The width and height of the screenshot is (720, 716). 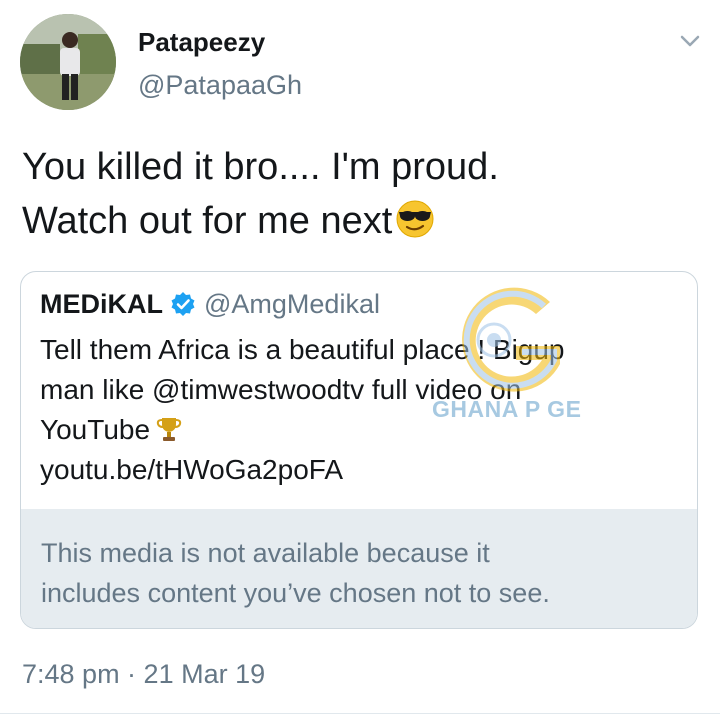 What do you see at coordinates (281, 389) in the screenshot?
I see `quoted-text-line: man like @timwestwoodtv full video on` at bounding box center [281, 389].